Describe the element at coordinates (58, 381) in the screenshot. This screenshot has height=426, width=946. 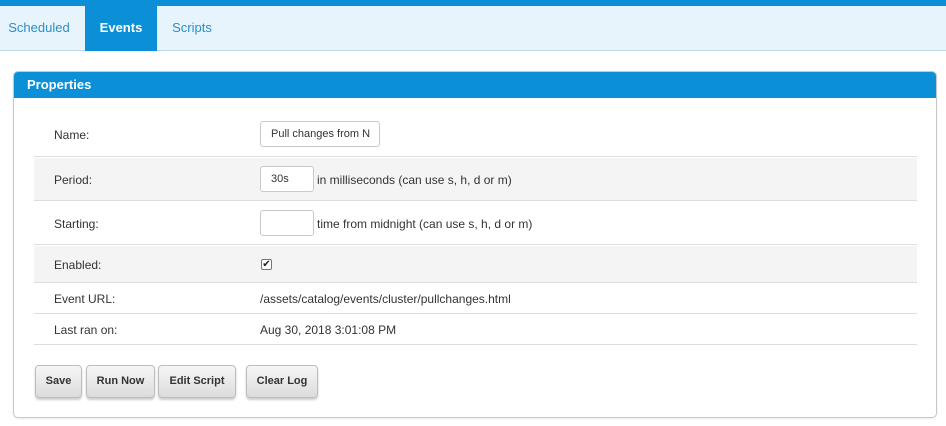
I see `save-button: Save` at that location.